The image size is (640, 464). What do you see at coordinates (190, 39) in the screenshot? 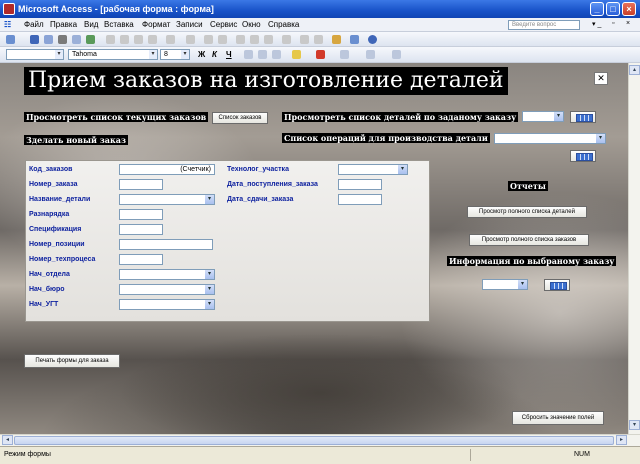
I see `insert-hyperlink-icon` at bounding box center [190, 39].